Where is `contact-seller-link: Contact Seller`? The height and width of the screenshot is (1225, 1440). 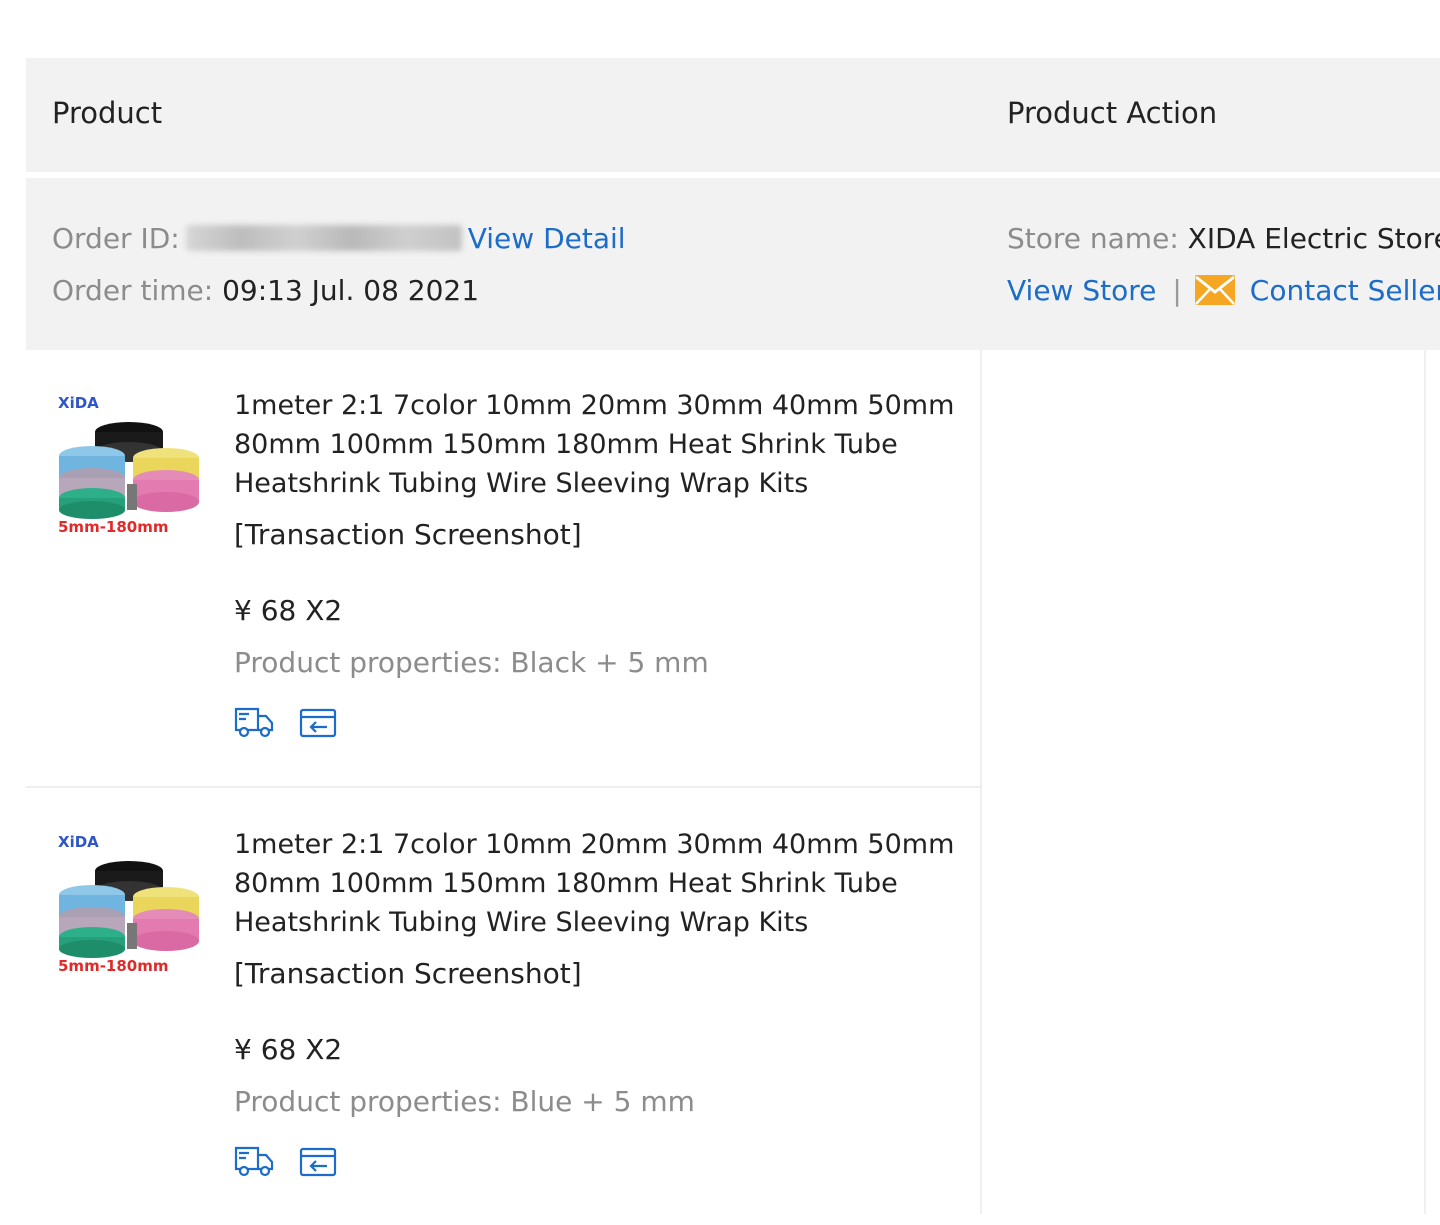 contact-seller-link: Contact Seller is located at coordinates (1345, 290).